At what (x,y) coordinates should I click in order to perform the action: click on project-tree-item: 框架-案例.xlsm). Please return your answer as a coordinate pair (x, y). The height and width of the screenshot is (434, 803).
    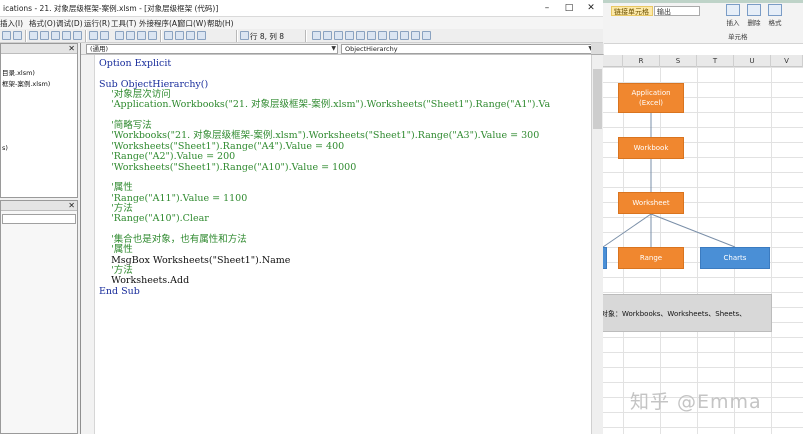
    Looking at the image, I should click on (26, 83).